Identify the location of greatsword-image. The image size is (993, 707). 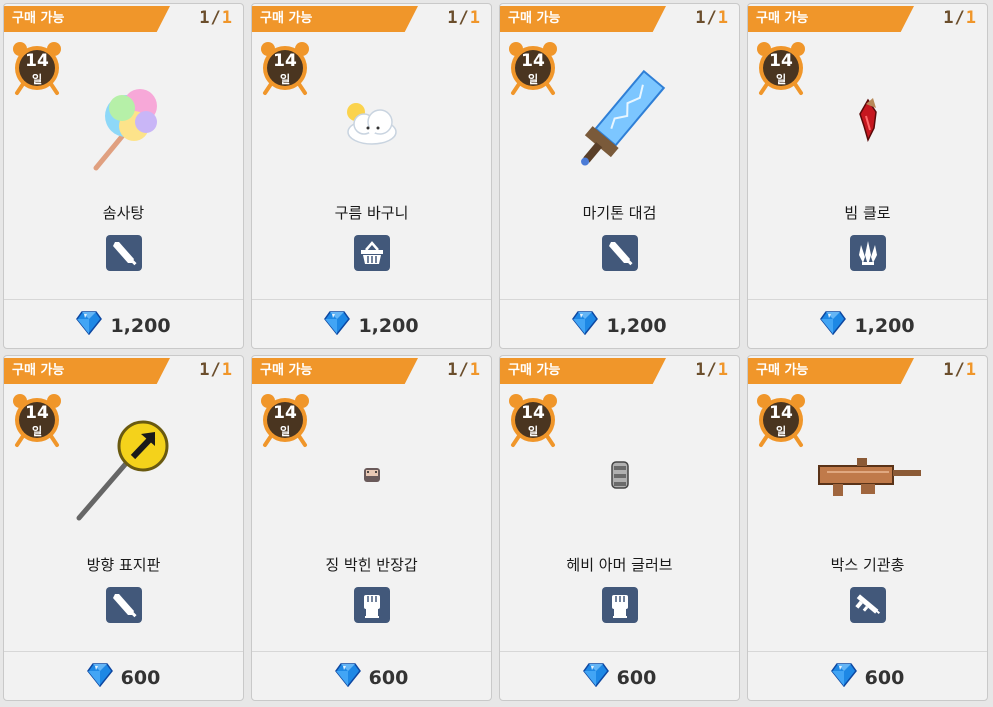
(619, 123).